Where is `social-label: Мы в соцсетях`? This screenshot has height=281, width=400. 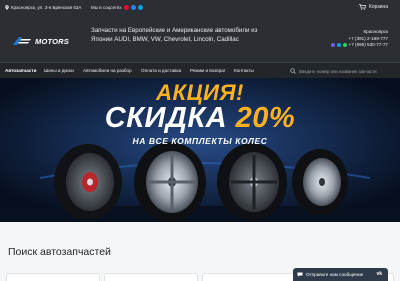
social-label: Мы в соцсетях is located at coordinates (106, 7).